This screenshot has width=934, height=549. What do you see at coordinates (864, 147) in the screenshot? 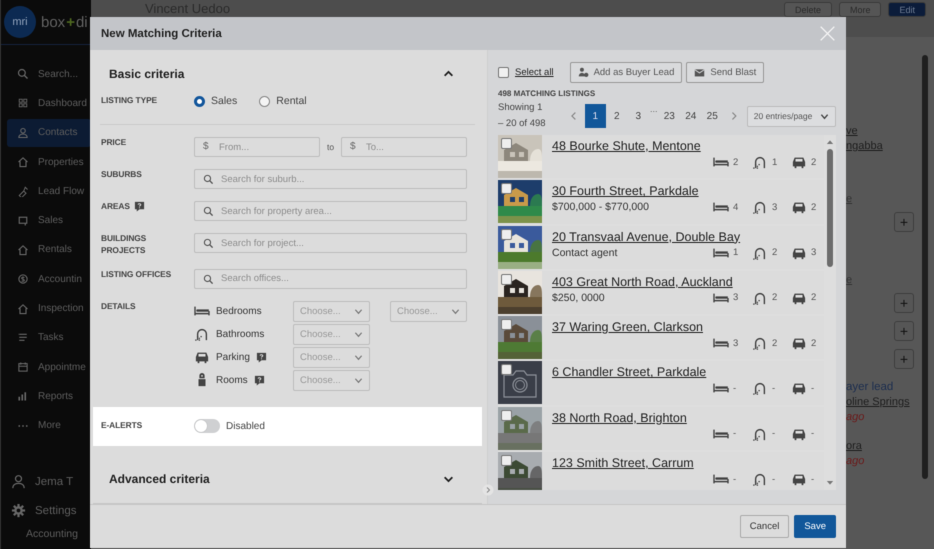
I see `link-text: ngabba` at bounding box center [864, 147].